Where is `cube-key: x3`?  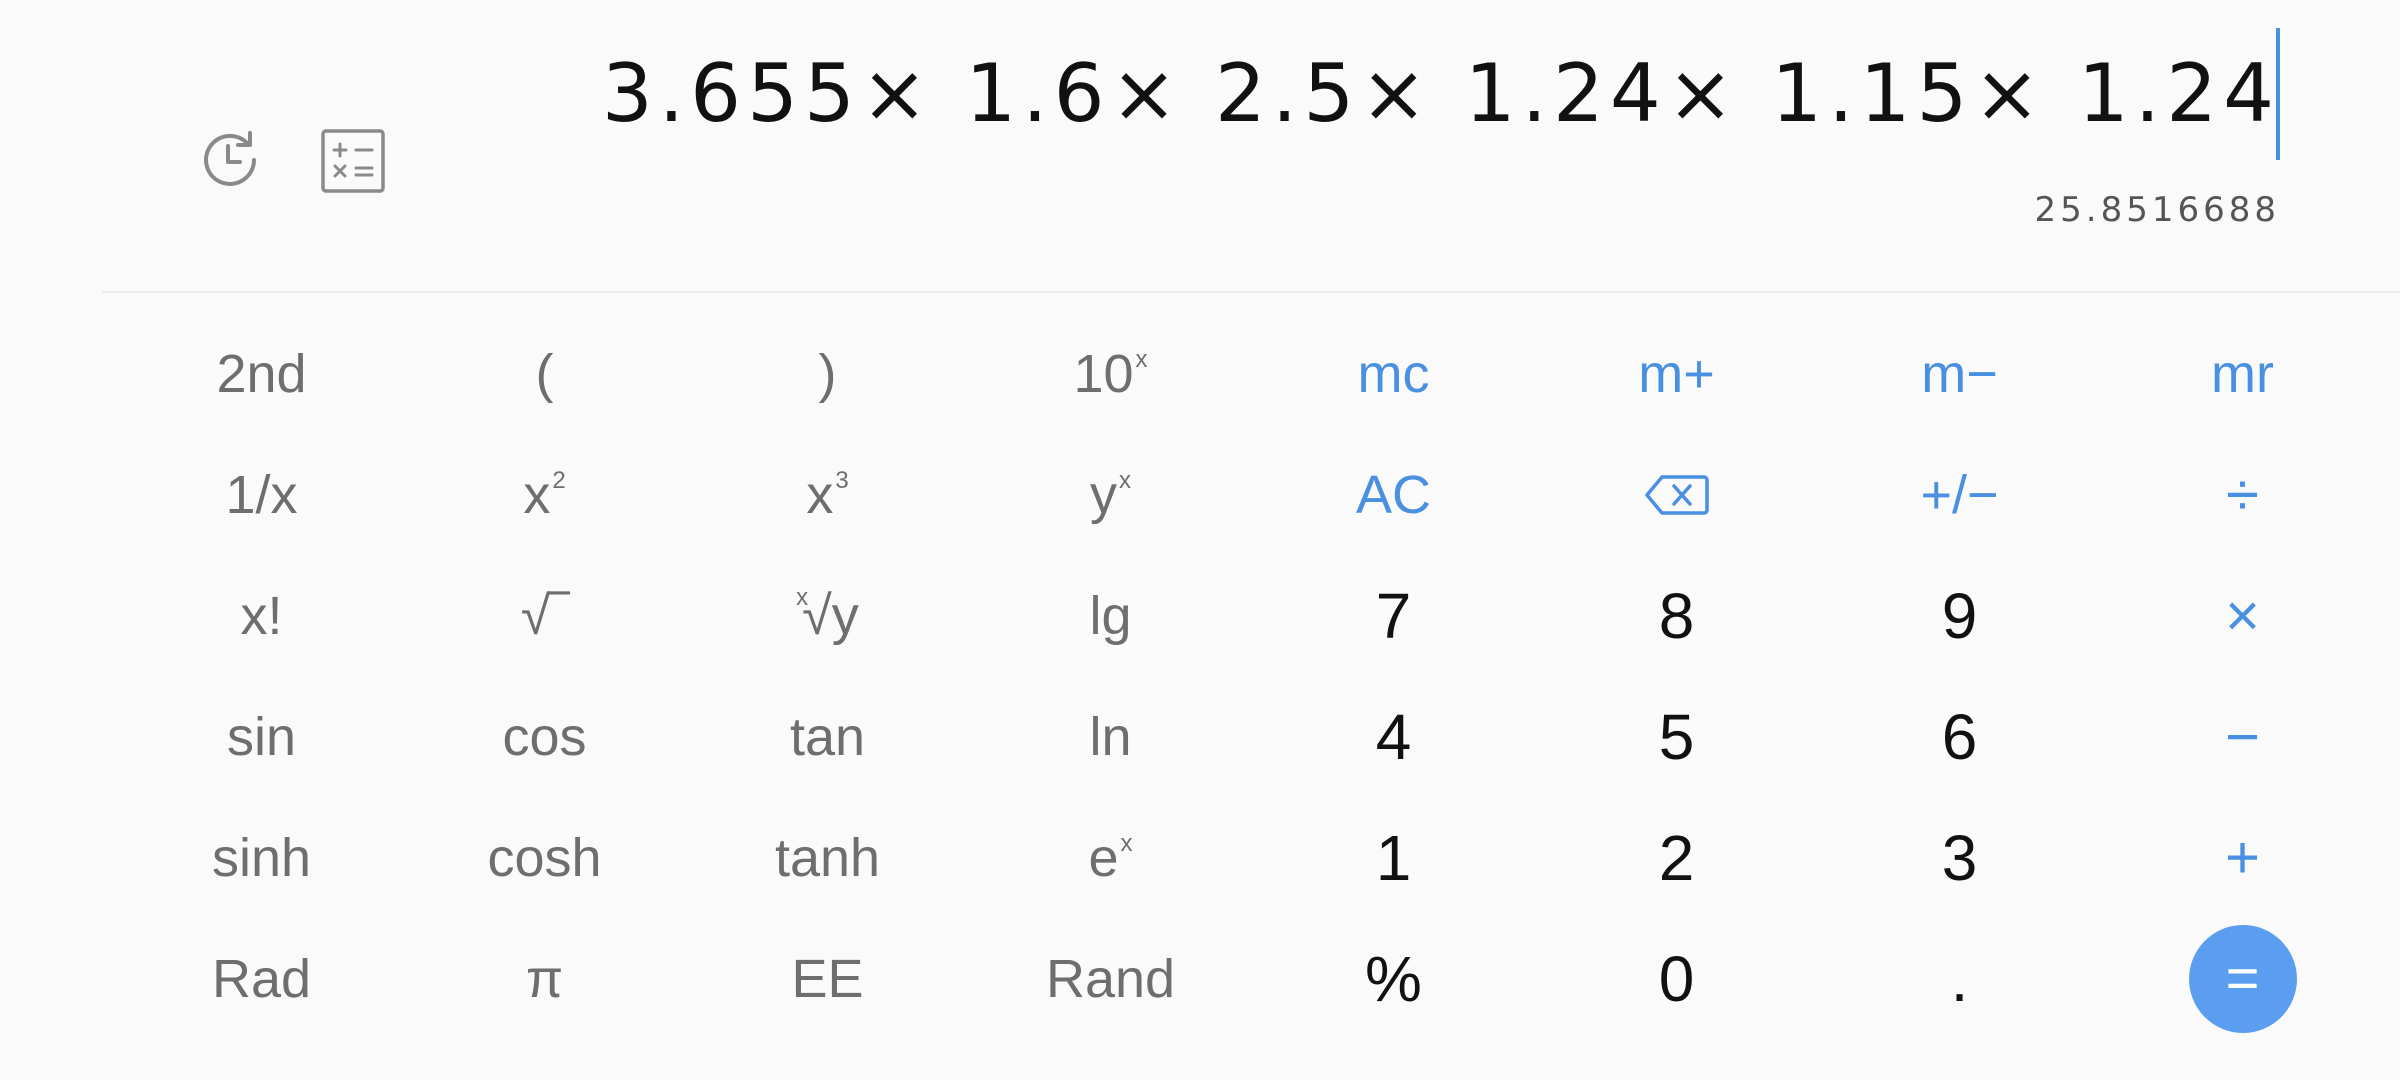
cube-key: x3 is located at coordinates (827, 494).